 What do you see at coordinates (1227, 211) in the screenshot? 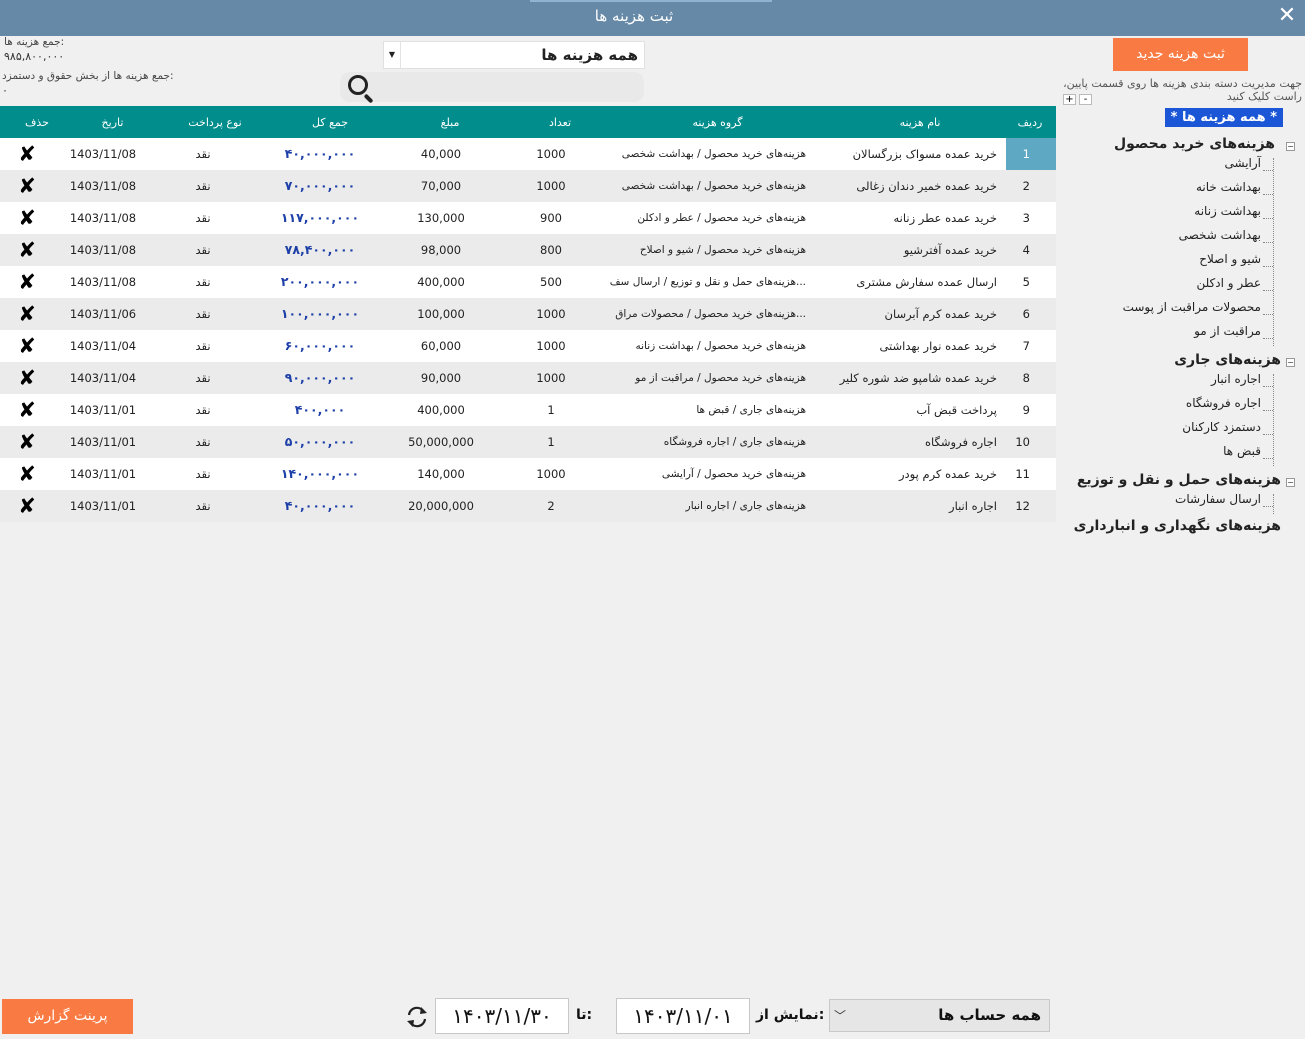
I see `tree-item: بهداشت زنانه` at bounding box center [1227, 211].